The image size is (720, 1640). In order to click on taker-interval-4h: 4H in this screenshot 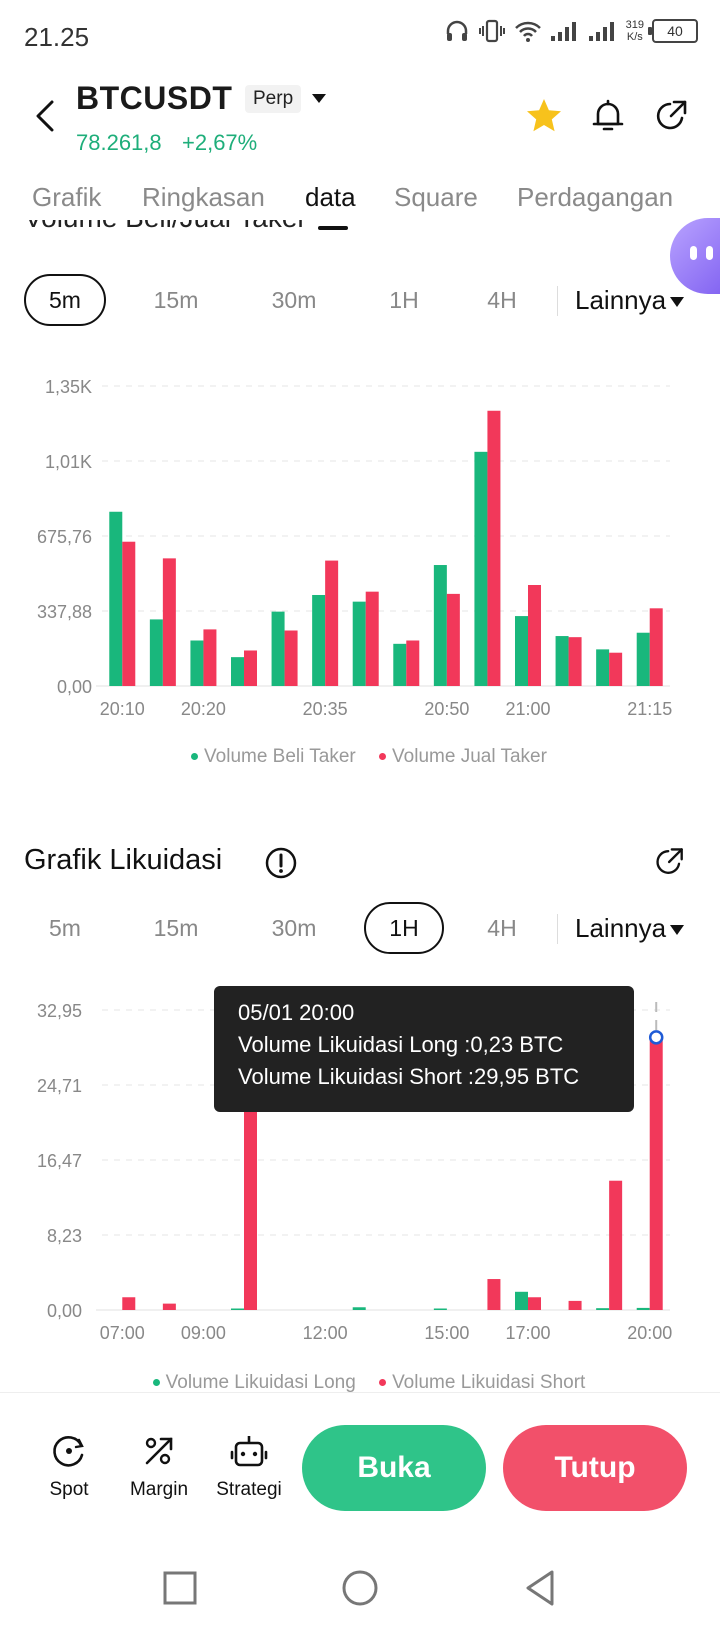, I will do `click(502, 300)`.